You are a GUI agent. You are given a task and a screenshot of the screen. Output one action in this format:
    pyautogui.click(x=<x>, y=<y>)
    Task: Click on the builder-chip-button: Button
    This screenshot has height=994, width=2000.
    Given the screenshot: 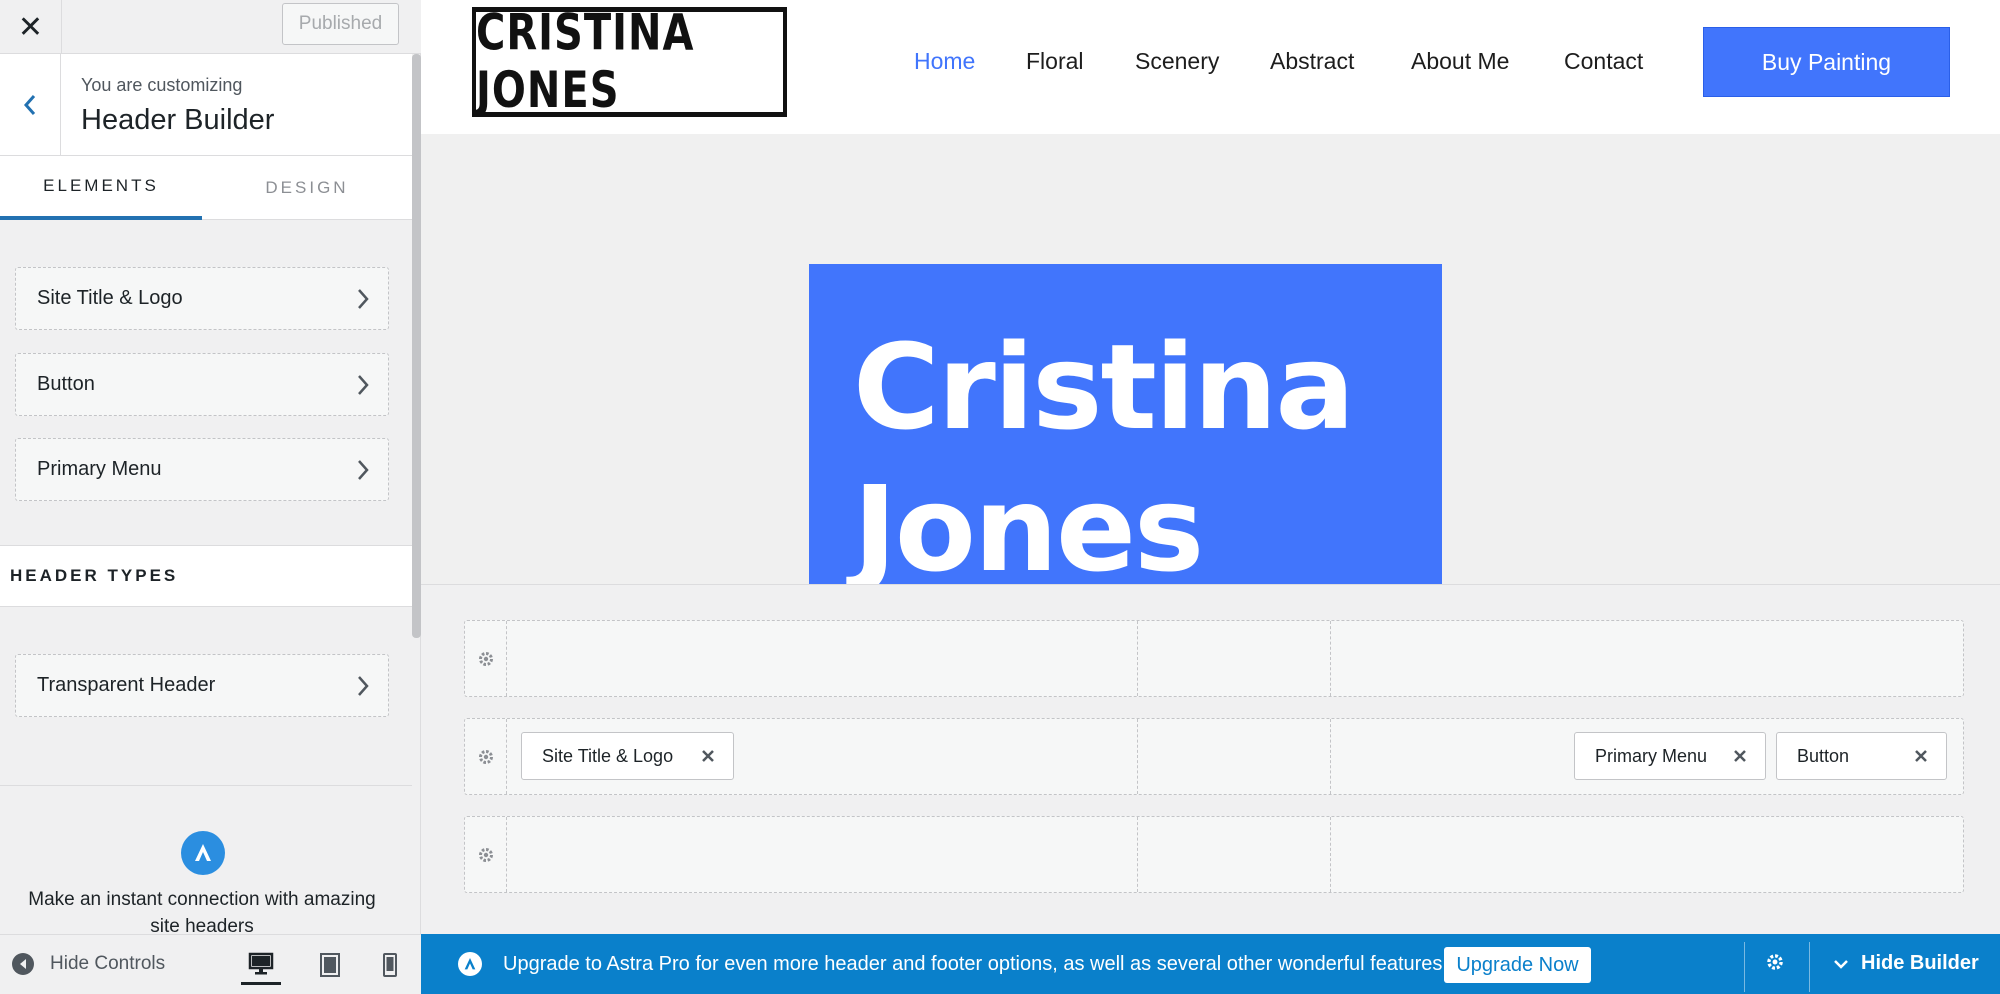 What is the action you would take?
    pyautogui.click(x=1861, y=756)
    